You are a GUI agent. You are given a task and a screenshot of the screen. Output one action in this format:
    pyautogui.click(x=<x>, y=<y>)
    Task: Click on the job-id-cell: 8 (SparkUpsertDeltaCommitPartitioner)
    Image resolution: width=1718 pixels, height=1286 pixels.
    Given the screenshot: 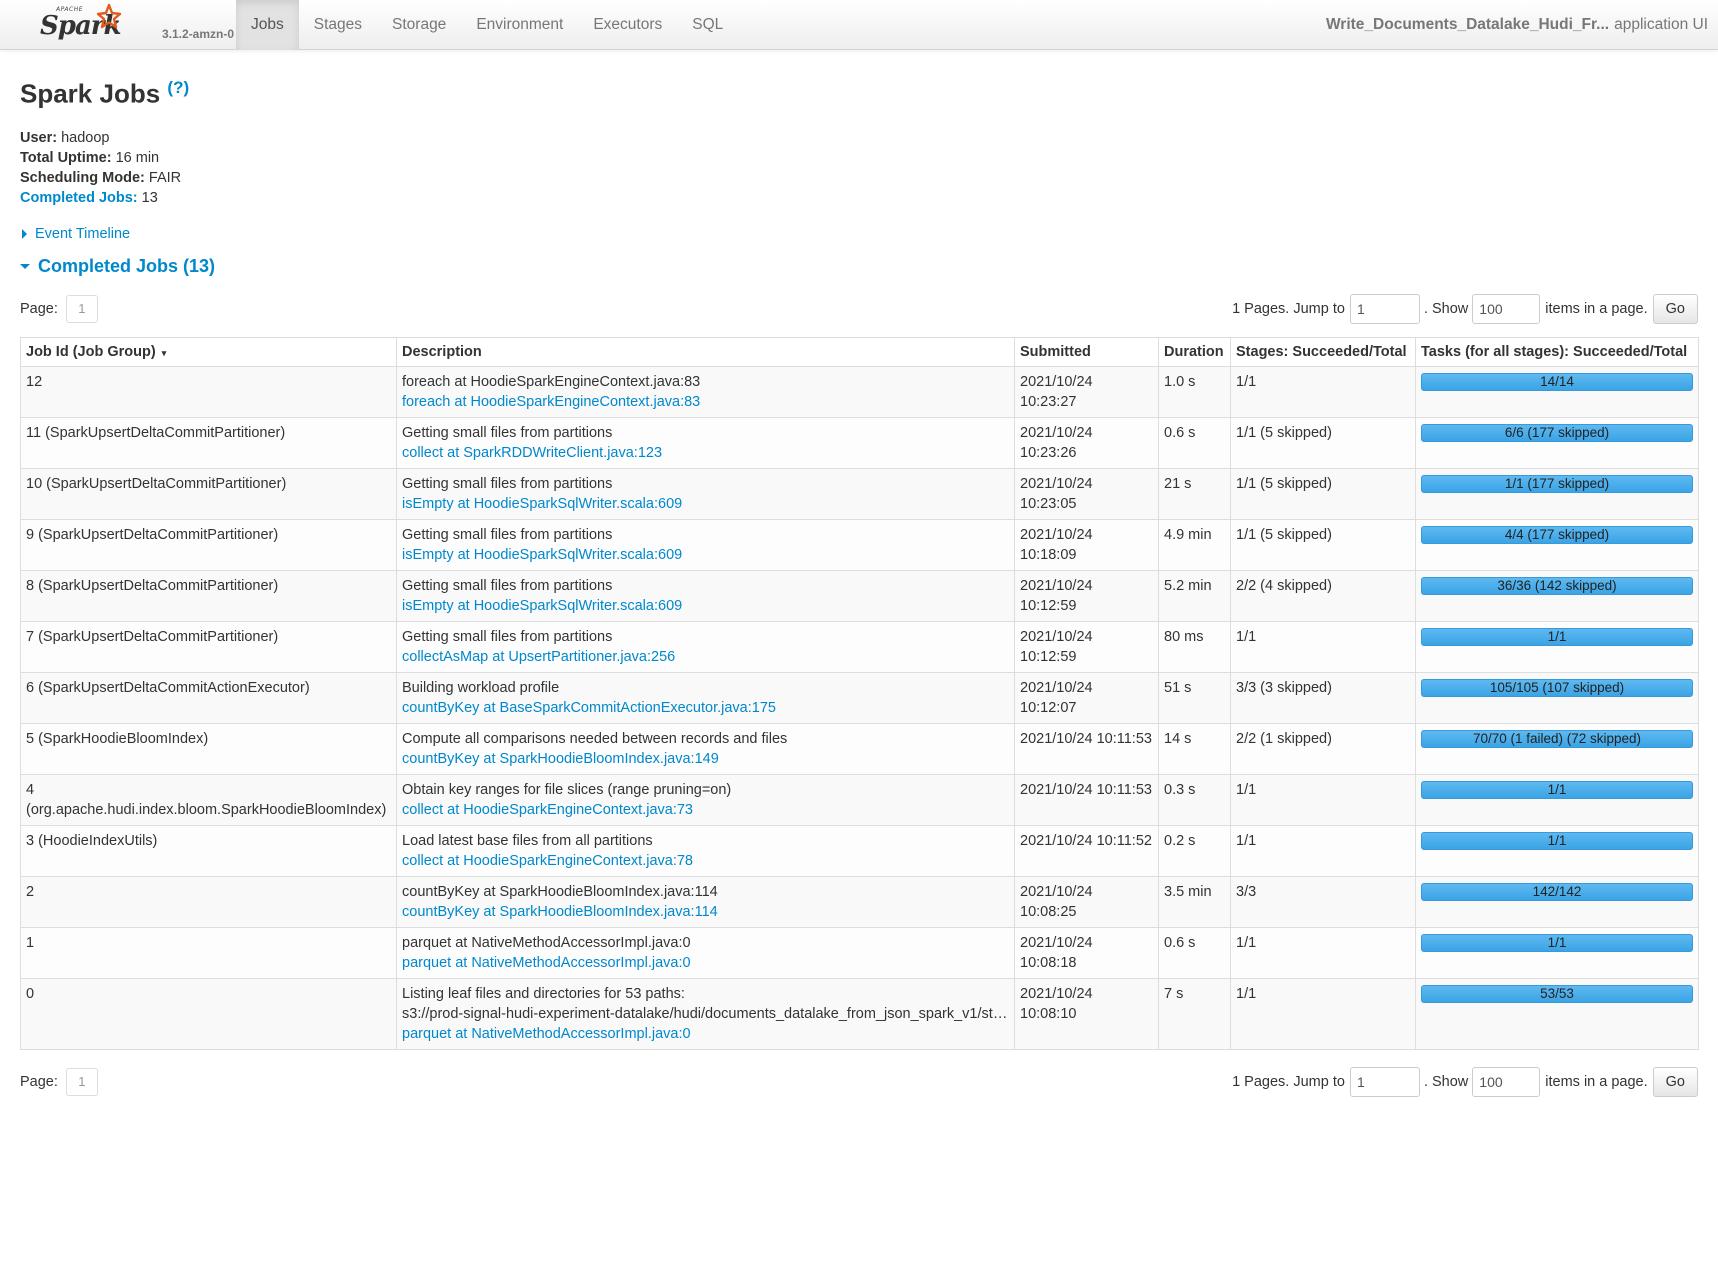 What is the action you would take?
    pyautogui.click(x=208, y=595)
    